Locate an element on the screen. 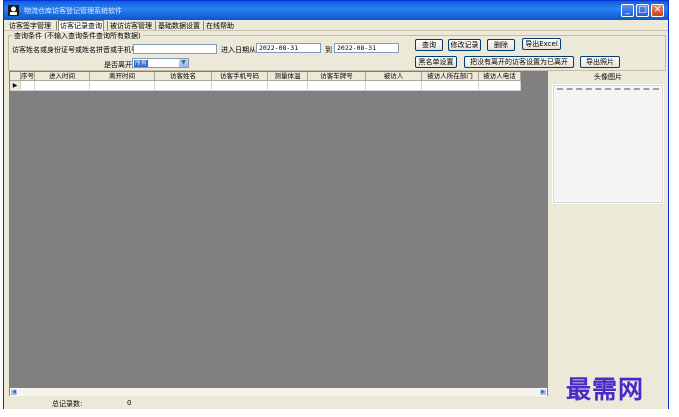 This screenshot has height=417, width=679. photo-placeholder is located at coordinates (608, 89).